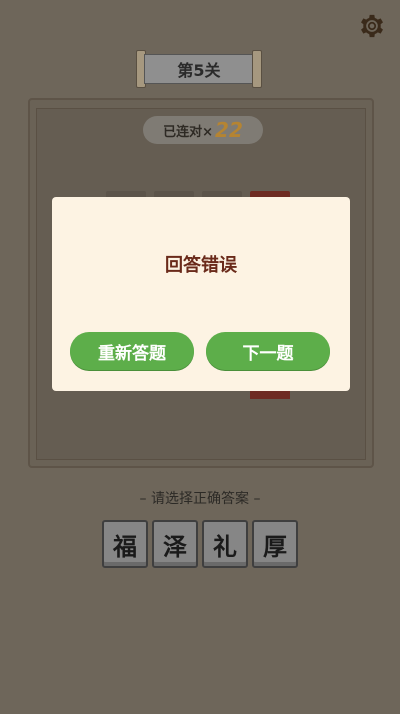  Describe the element at coordinates (201, 544) in the screenshot. I see `answer-choices: 福 泽 礼 厚` at that location.